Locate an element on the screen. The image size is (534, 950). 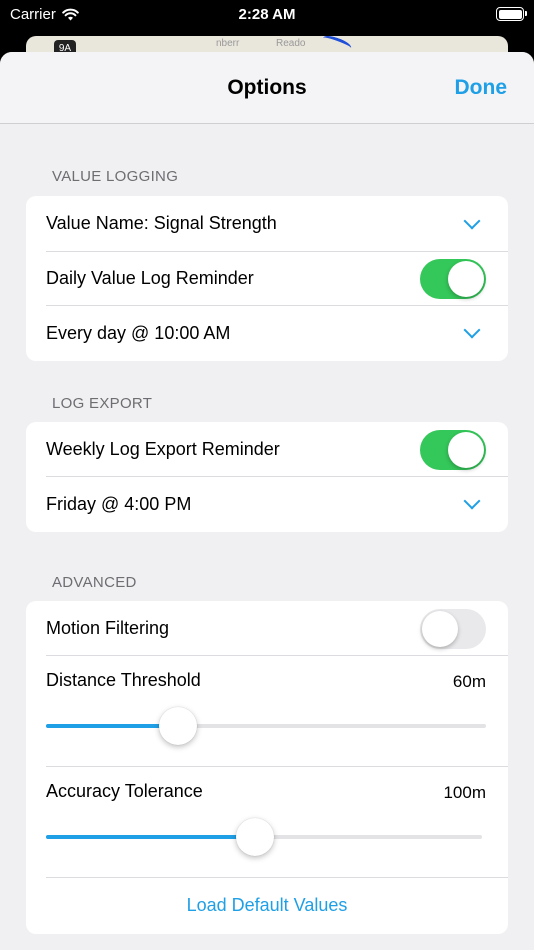
section-header-advanced: ADVANCED is located at coordinates (94, 582).